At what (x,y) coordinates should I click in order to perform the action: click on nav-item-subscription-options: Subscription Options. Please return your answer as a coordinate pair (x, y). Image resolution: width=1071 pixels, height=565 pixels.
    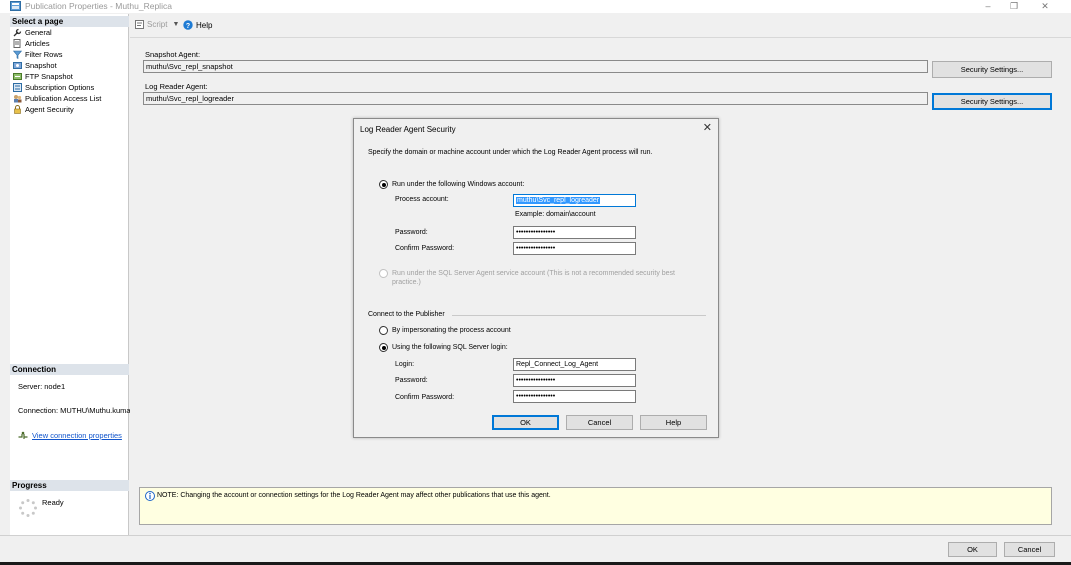
    Looking at the image, I should click on (53, 87).